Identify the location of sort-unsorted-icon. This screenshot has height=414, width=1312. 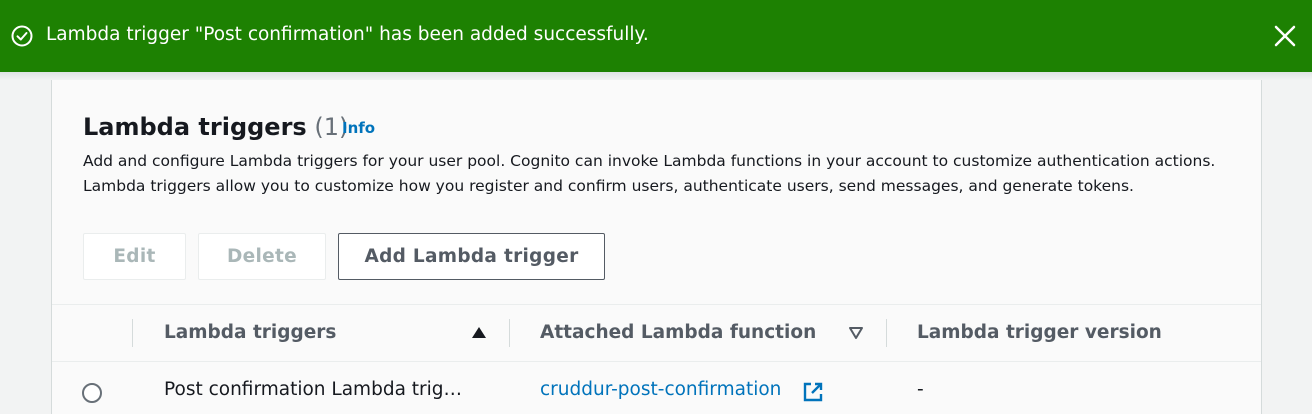
(856, 333).